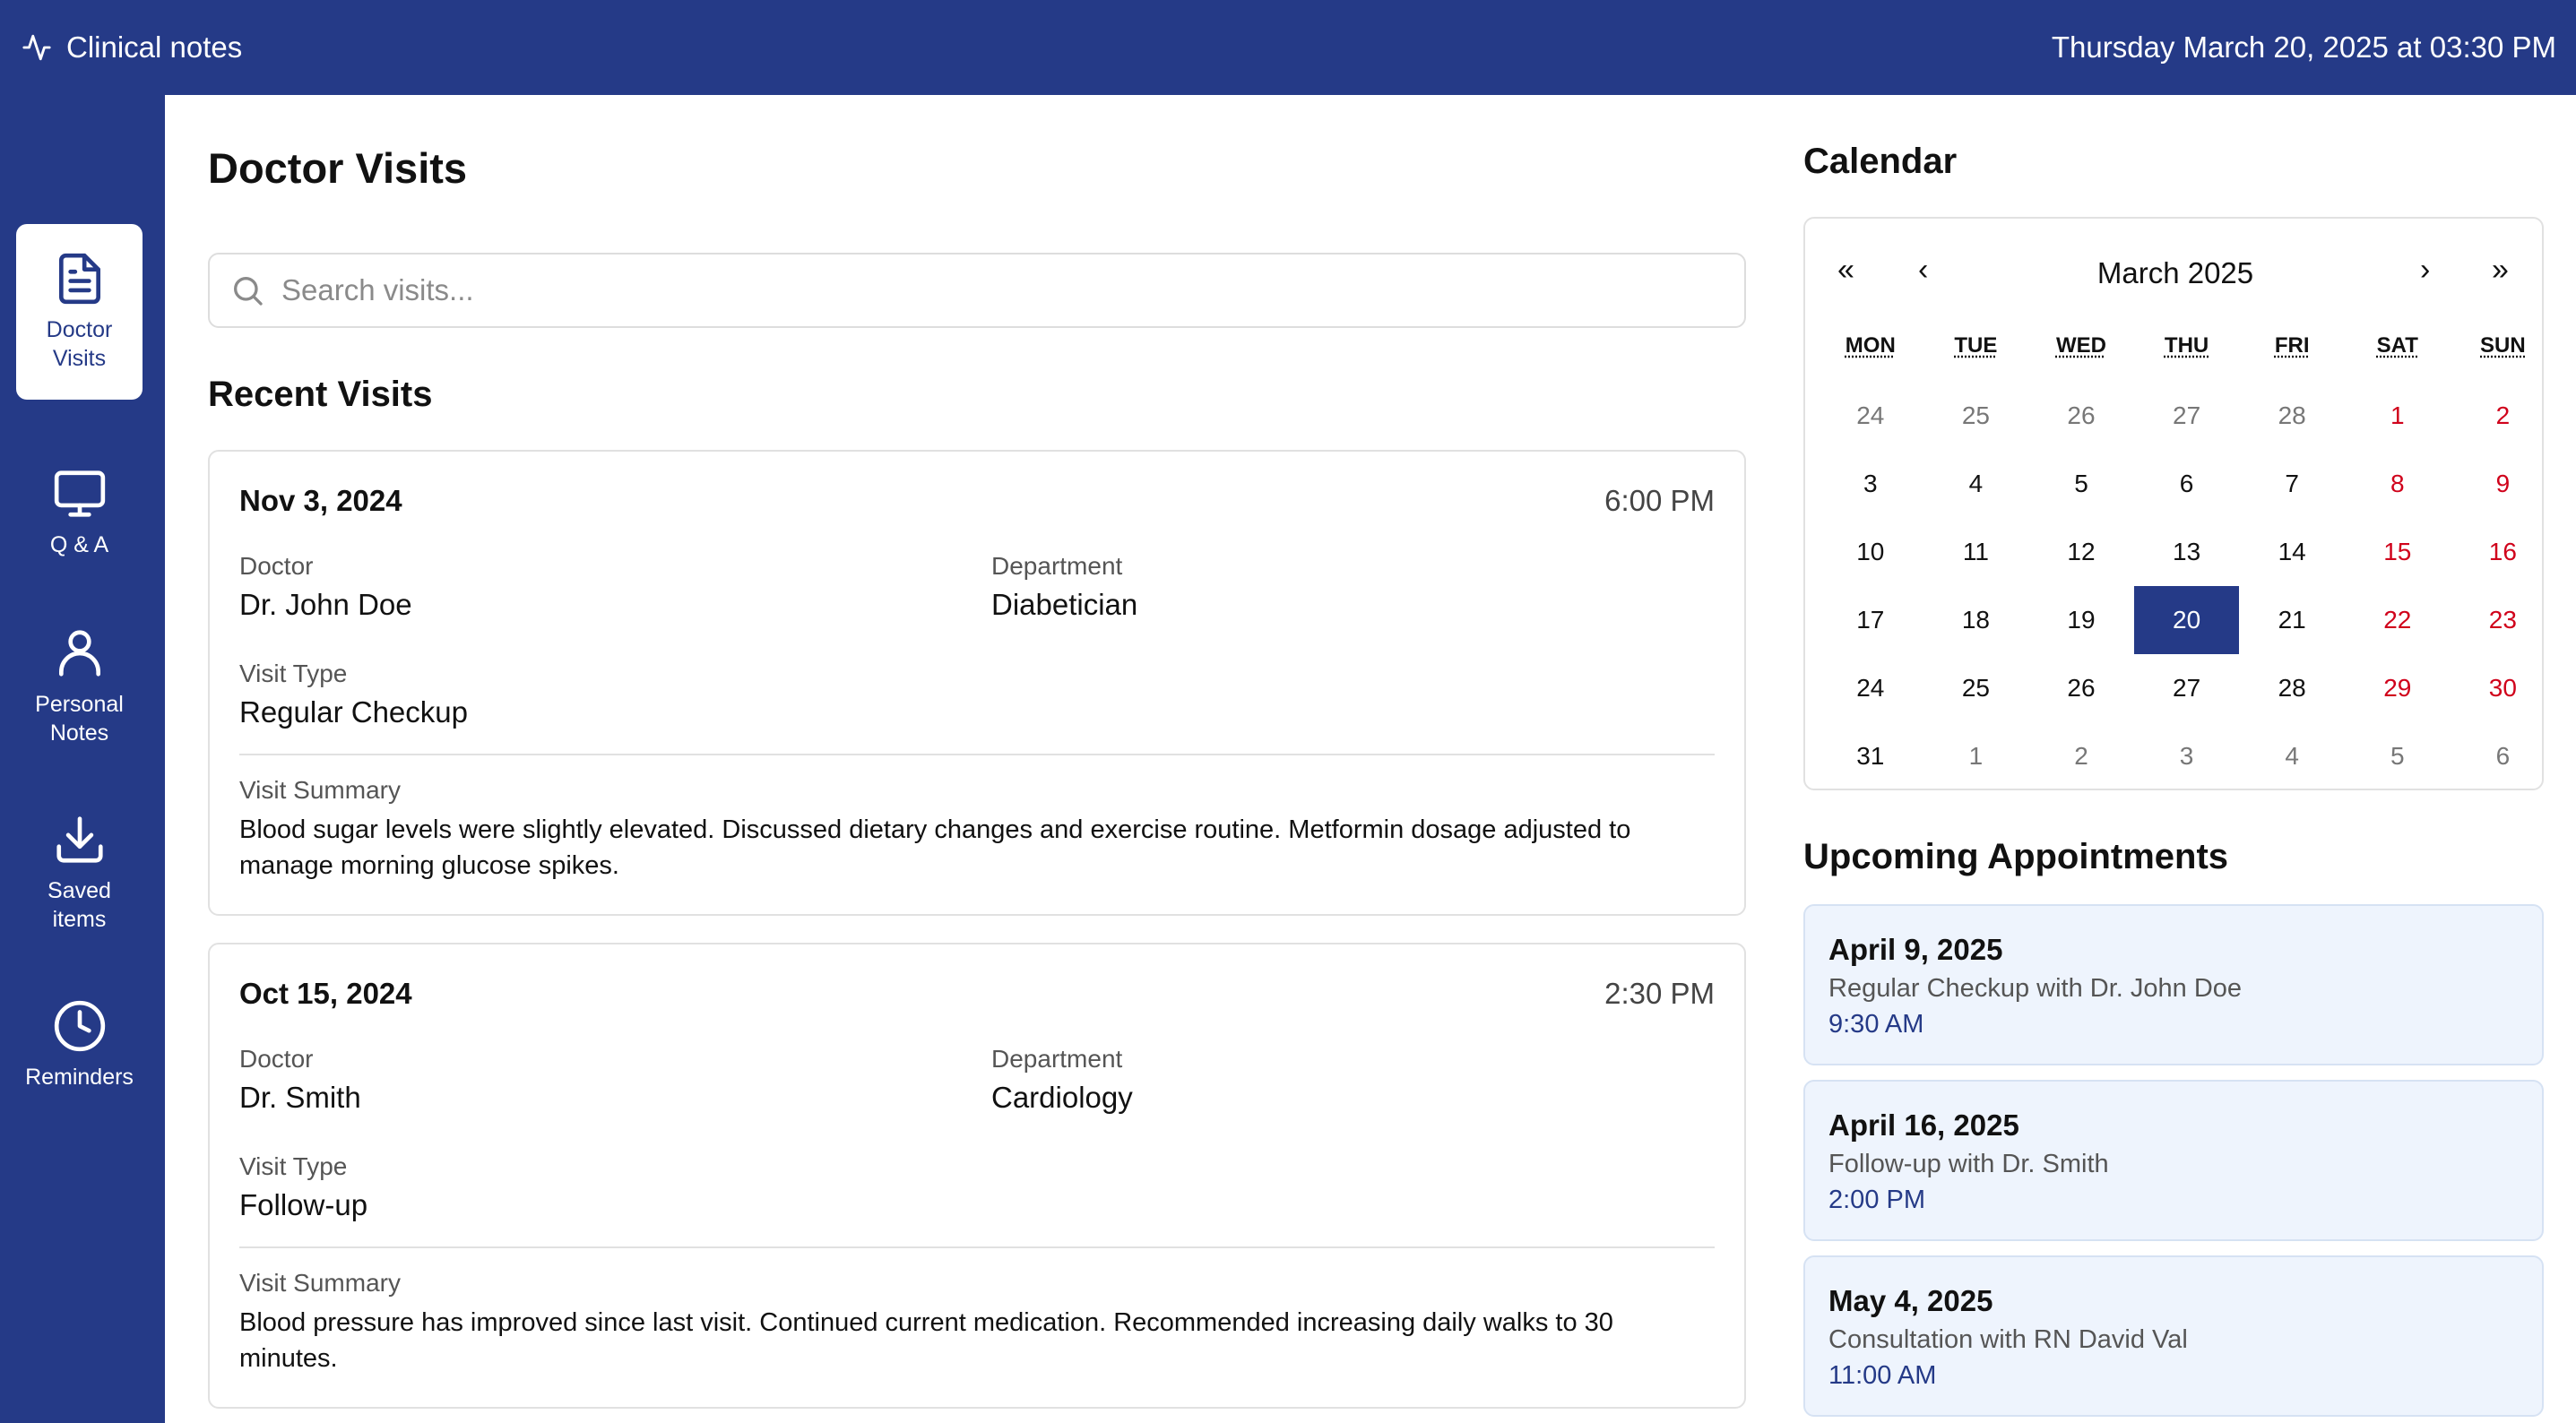  Describe the element at coordinates (2186, 620) in the screenshot. I see `calendar-day-selected: 20` at that location.